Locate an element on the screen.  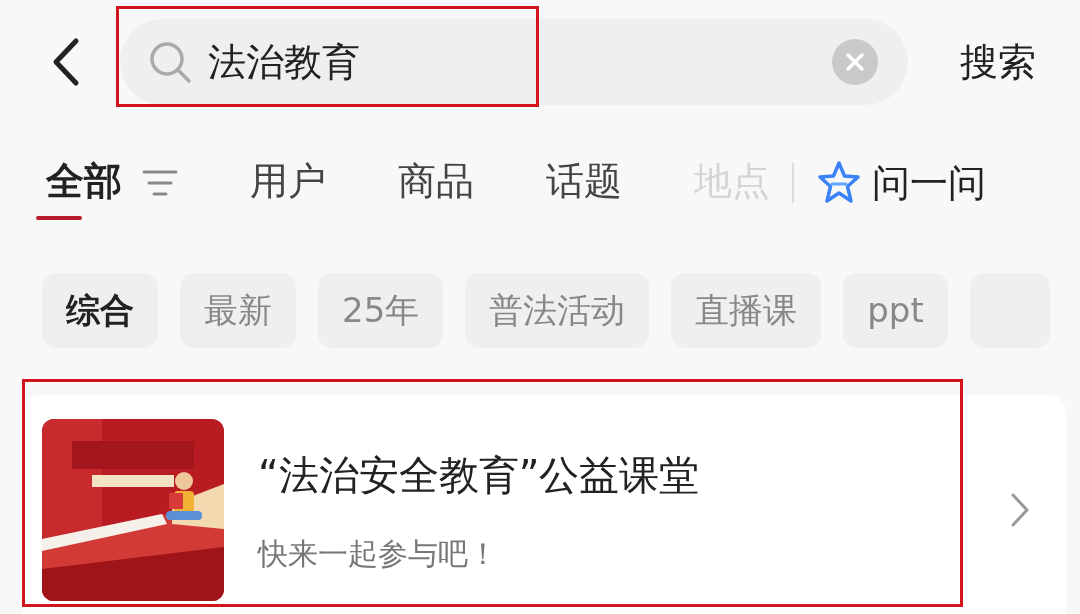
tab: 全部 is located at coordinates (84, 183).